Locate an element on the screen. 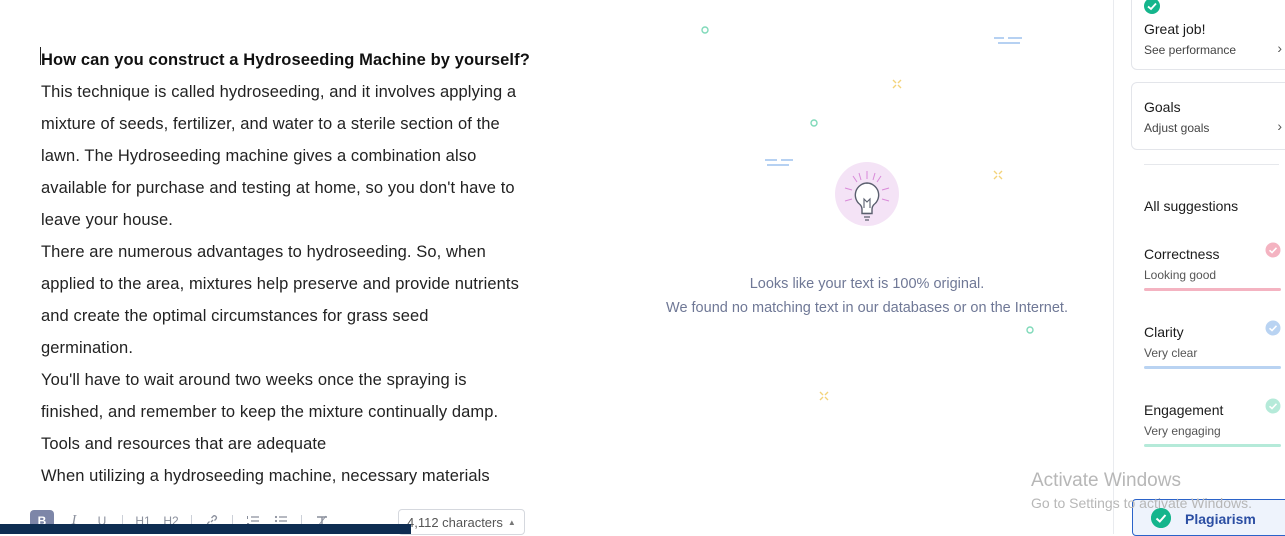  lightbulb-icon is located at coordinates (867, 200).